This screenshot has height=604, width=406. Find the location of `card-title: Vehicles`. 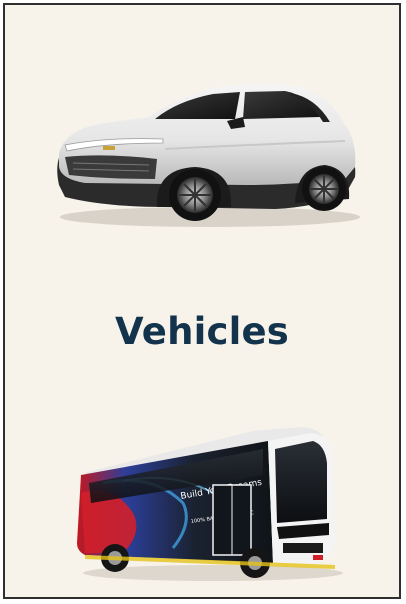

card-title: Vehicles is located at coordinates (202, 331).